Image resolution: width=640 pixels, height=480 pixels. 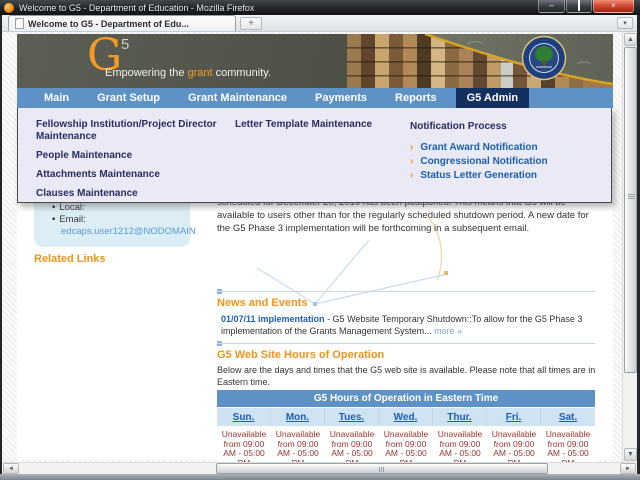 What do you see at coordinates (9, 7) in the screenshot?
I see `firefox-icon` at bounding box center [9, 7].